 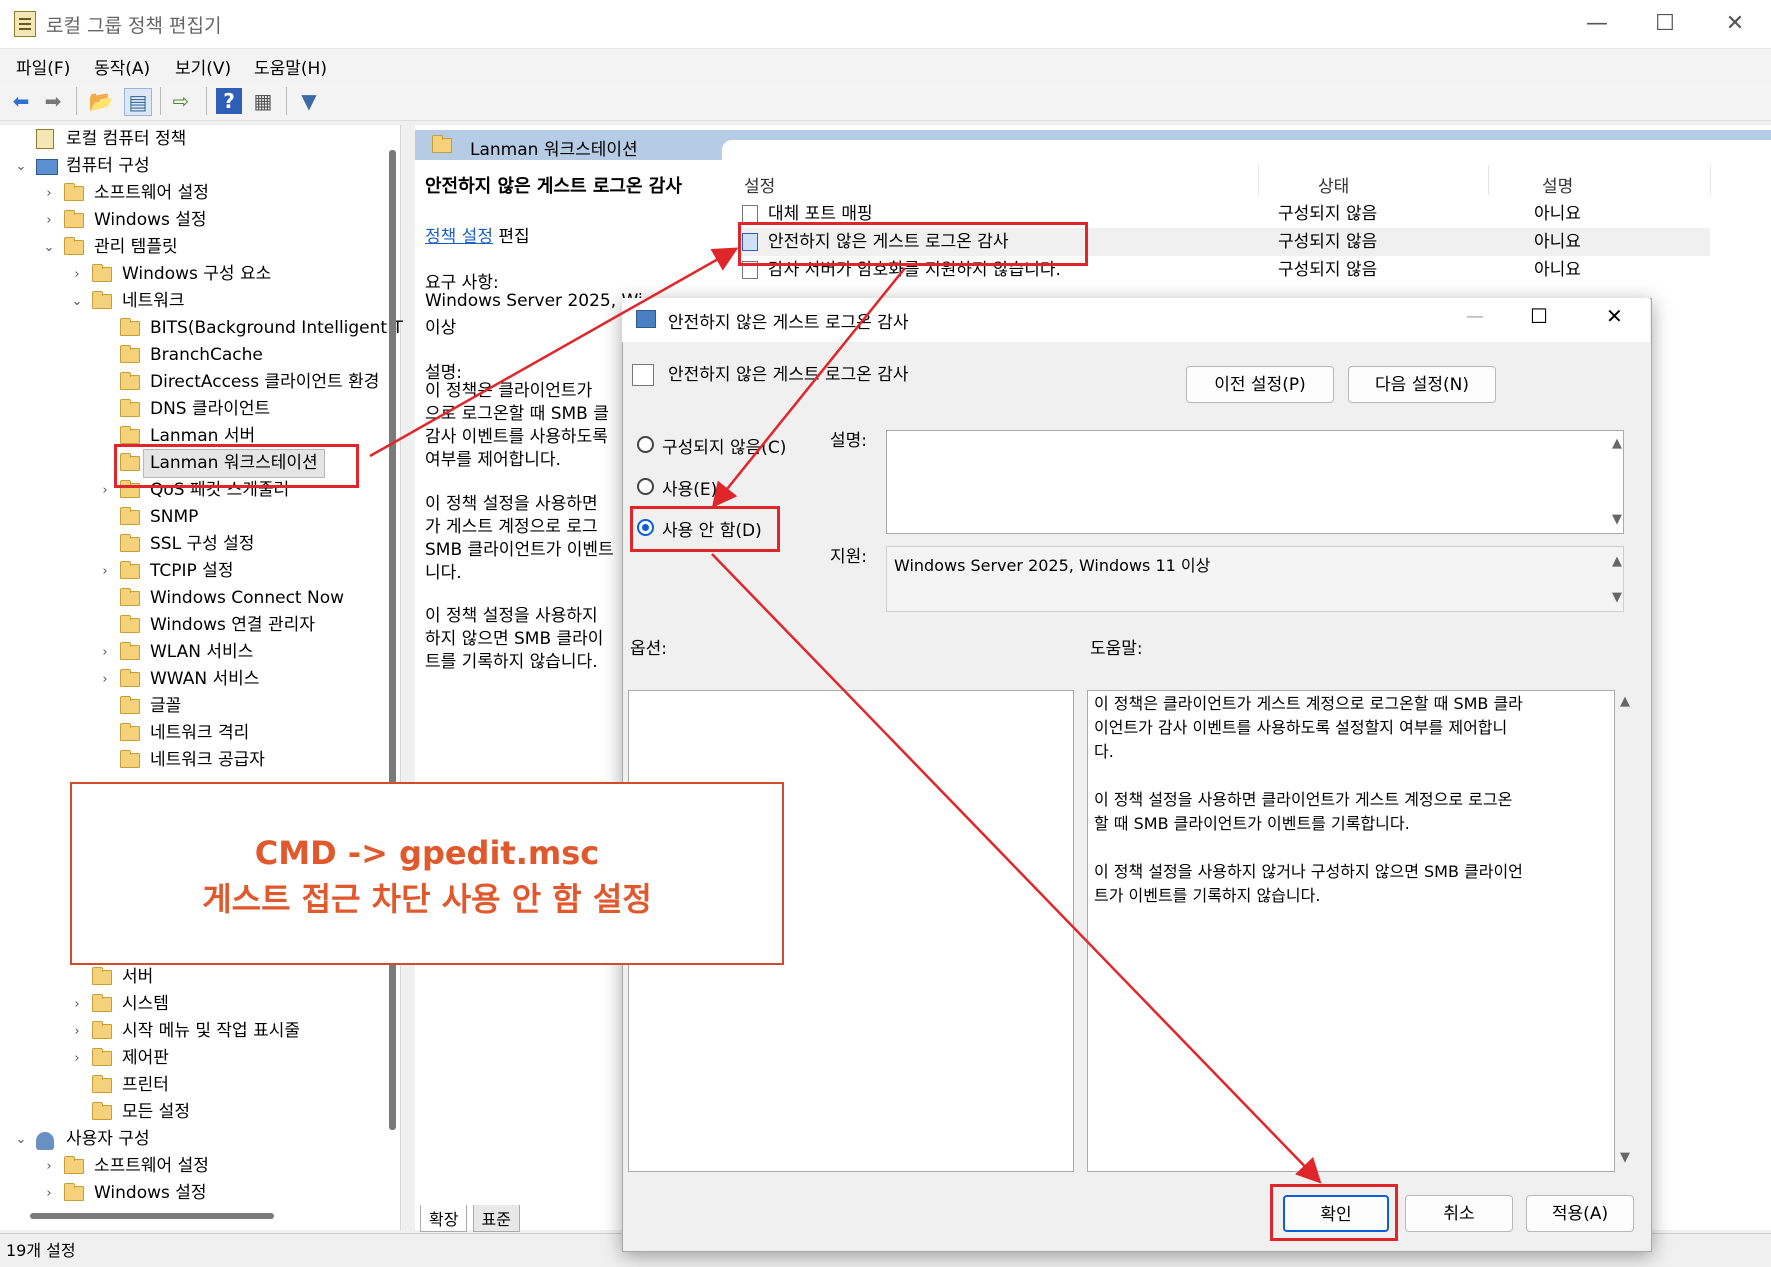 I want to click on annotation-line-1: CMD -> gpedit.msc, so click(x=427, y=853).